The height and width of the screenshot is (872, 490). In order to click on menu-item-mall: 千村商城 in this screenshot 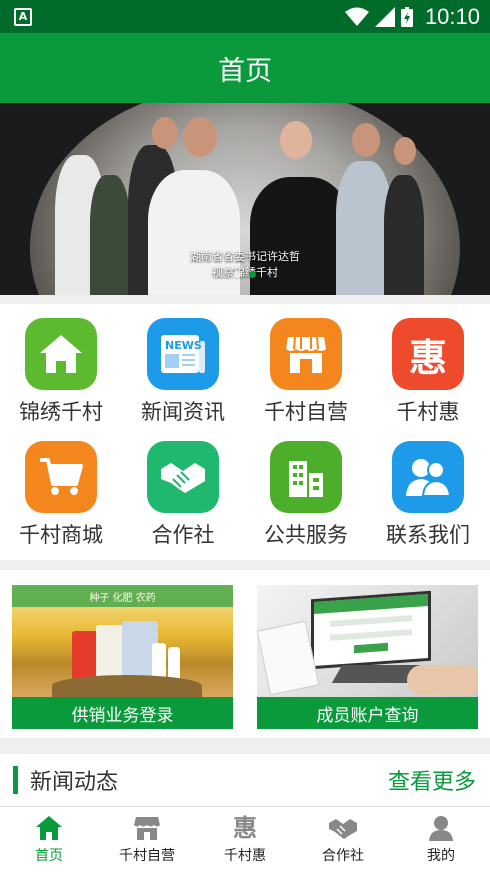, I will do `click(61, 489)`.